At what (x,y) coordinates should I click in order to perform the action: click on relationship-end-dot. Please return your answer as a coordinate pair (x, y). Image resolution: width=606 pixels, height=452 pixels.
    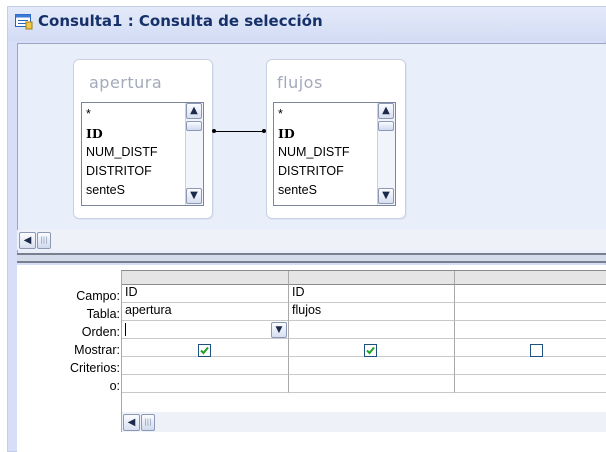
    Looking at the image, I should click on (214, 131).